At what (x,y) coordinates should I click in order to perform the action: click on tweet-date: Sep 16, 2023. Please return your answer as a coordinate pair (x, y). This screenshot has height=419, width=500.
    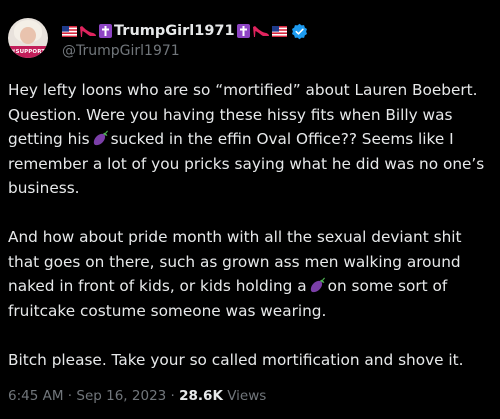
    Looking at the image, I should click on (121, 396).